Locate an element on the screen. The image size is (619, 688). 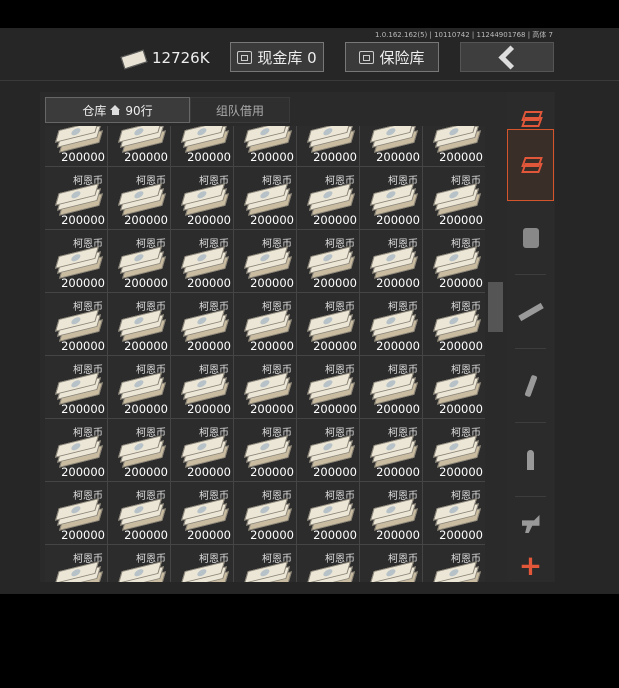
back-button is located at coordinates (507, 57).